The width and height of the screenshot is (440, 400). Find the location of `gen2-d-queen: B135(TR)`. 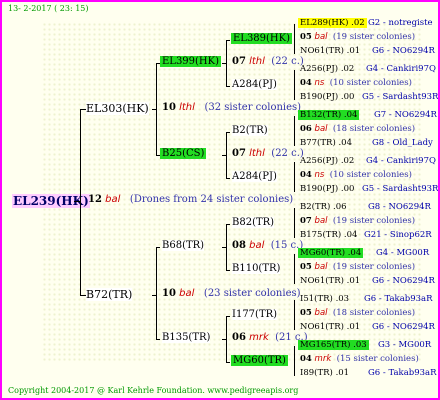

gen2-d-queen: B135(TR) is located at coordinates (186, 337).